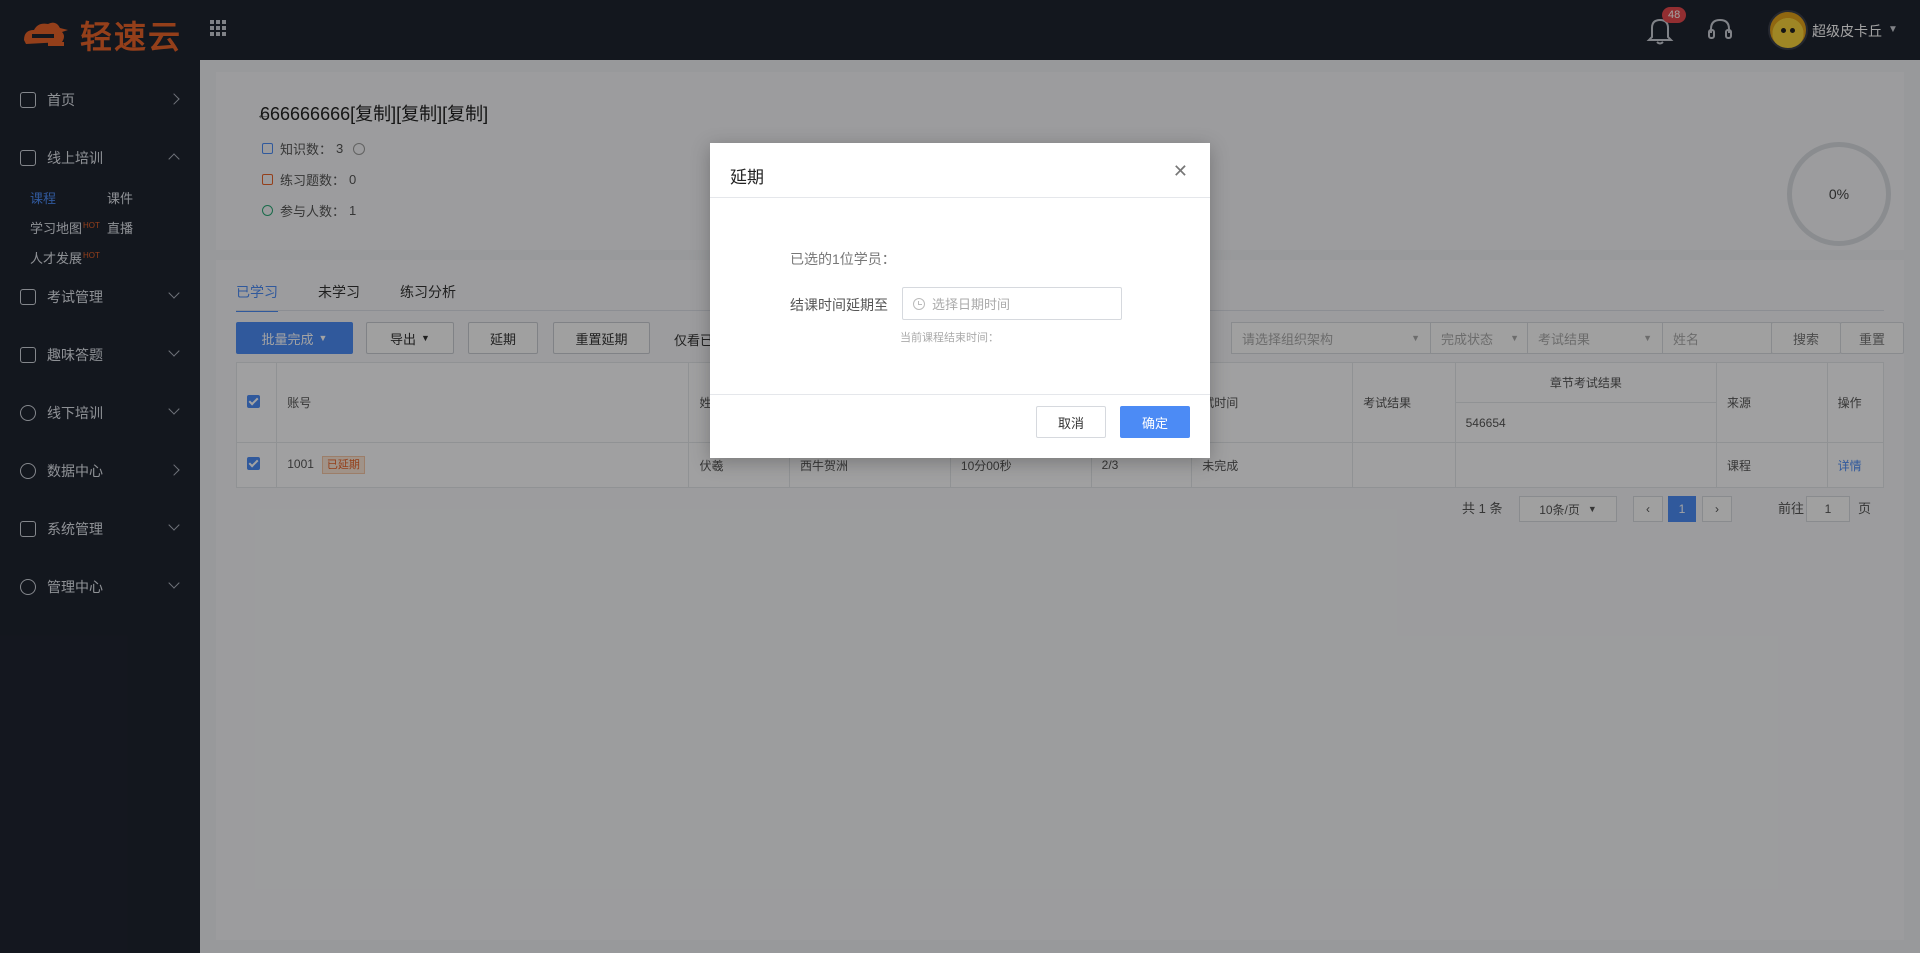 This screenshot has width=1920, height=953. What do you see at coordinates (949, 338) in the screenshot?
I see `course-end-hint: 当前课程结束时间：` at bounding box center [949, 338].